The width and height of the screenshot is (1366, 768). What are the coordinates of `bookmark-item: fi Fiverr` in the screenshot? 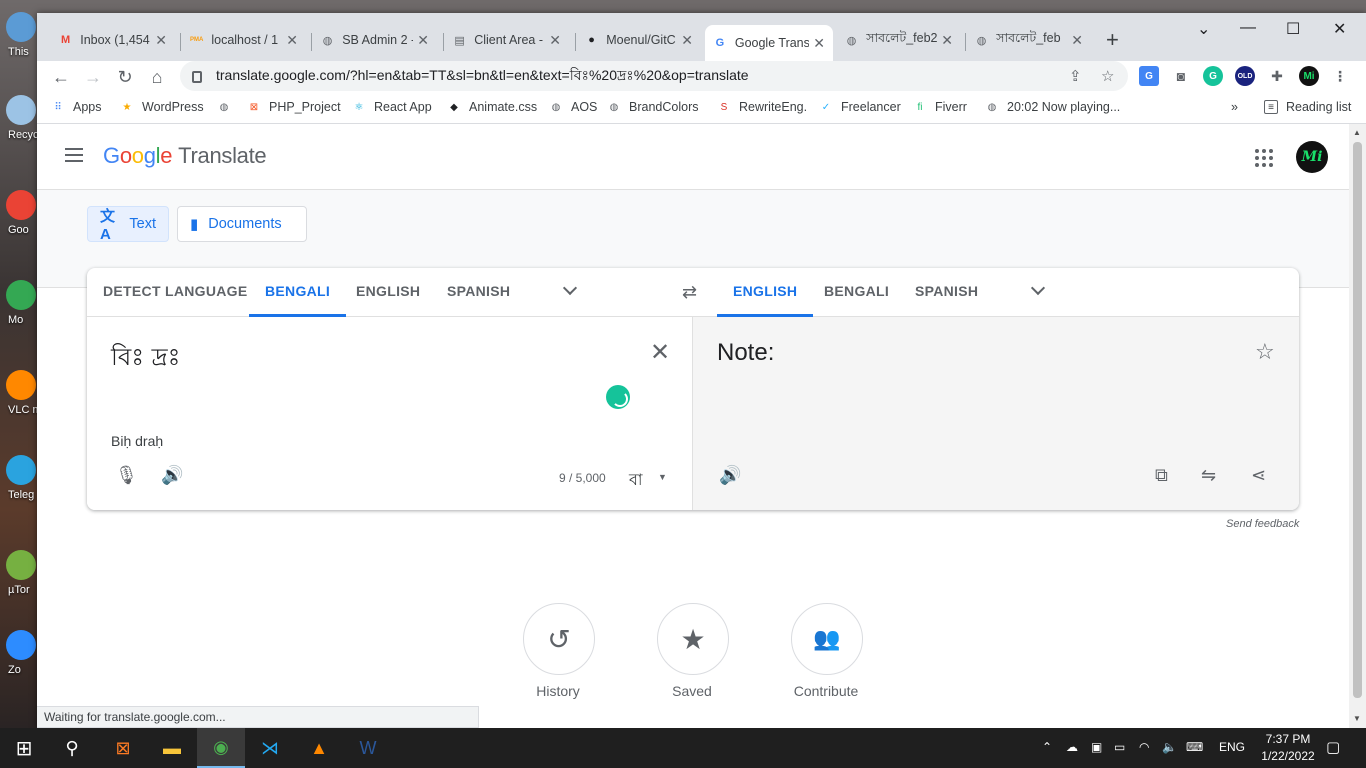 It's located at (940, 107).